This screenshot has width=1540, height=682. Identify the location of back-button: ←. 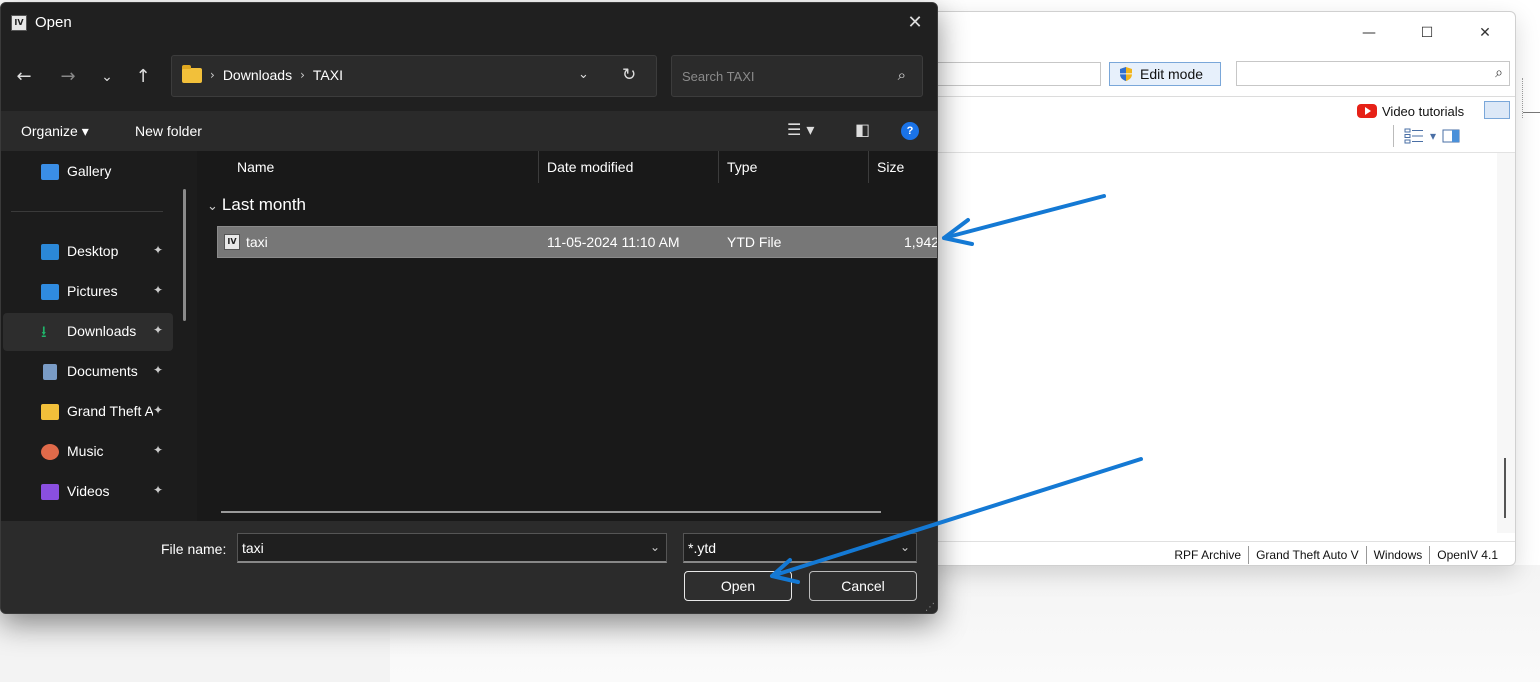
(24, 77).